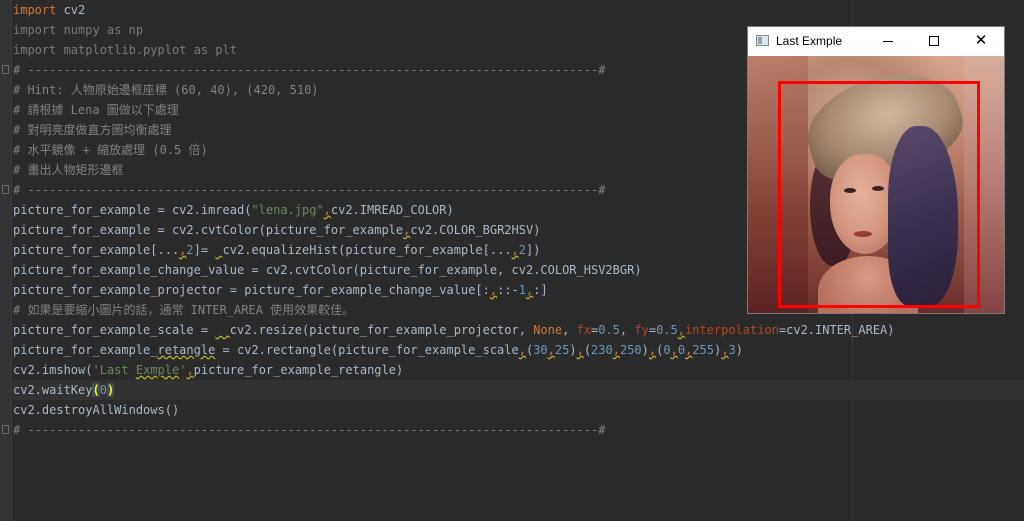 The image size is (1024, 521). Describe the element at coordinates (96, 110) in the screenshot. I see `code-token: # 請根據 Lena 圖做以下處理` at that location.